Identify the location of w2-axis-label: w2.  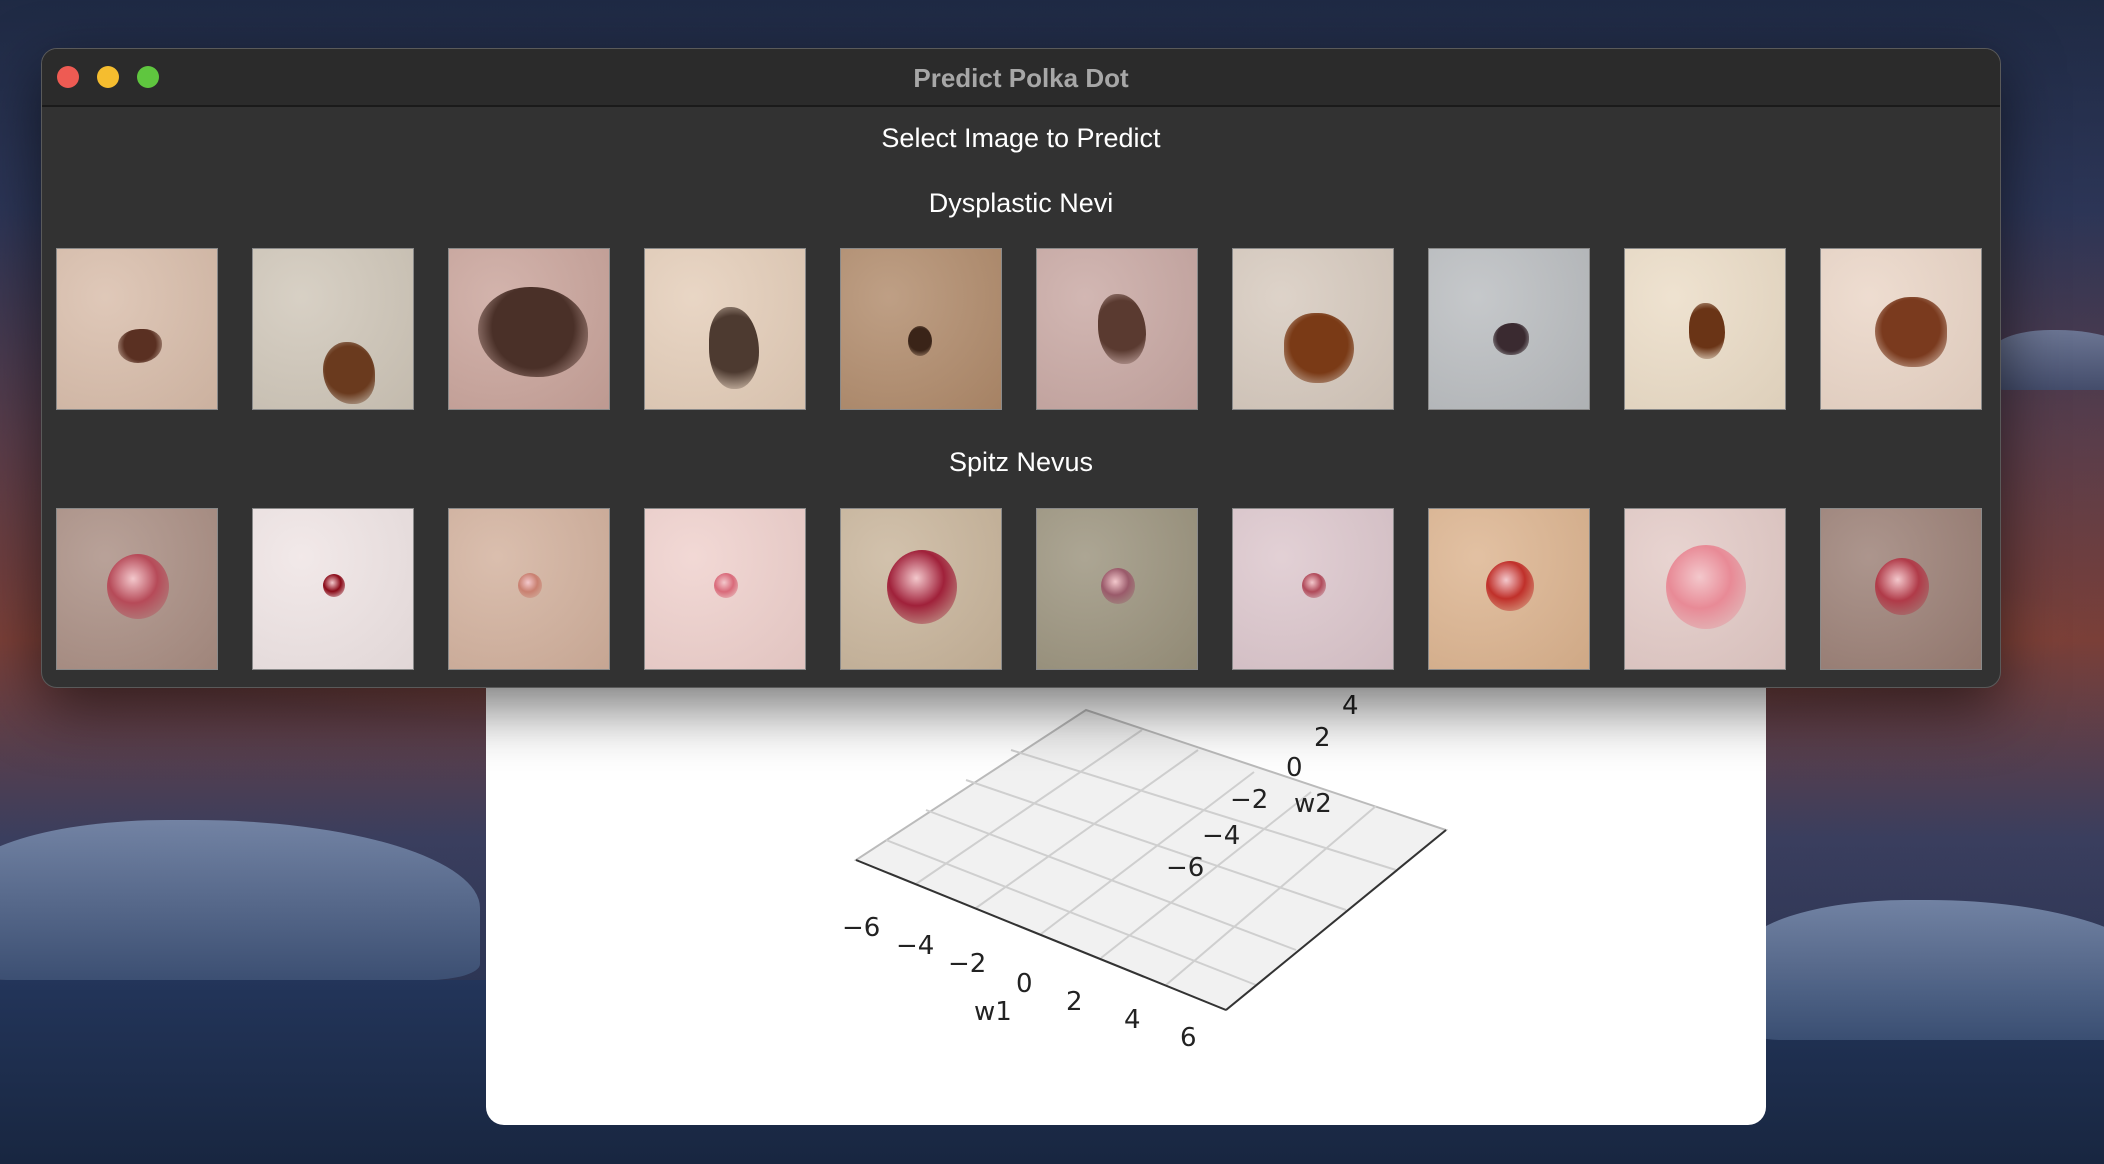
(1313, 804).